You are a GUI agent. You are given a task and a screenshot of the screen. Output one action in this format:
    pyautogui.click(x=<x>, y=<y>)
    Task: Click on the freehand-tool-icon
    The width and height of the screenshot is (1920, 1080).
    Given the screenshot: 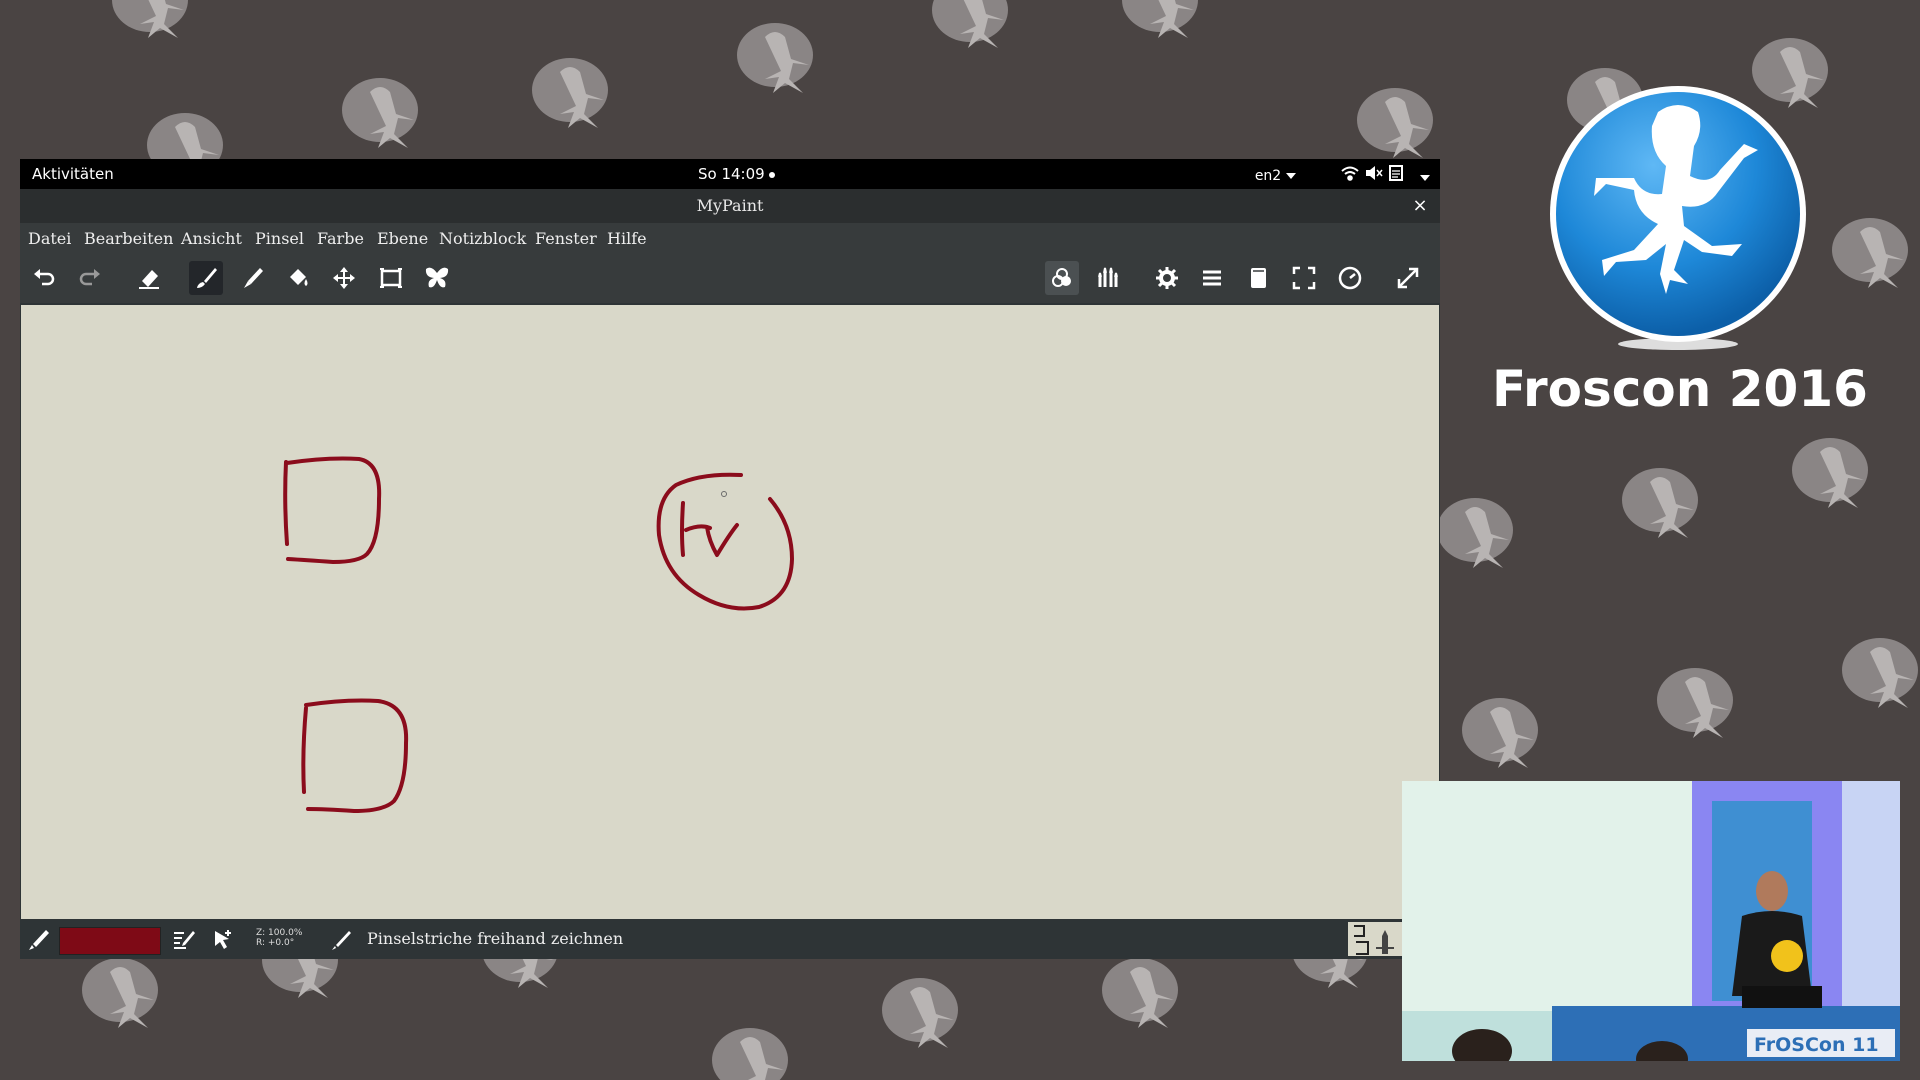 What is the action you would take?
    pyautogui.click(x=341, y=940)
    